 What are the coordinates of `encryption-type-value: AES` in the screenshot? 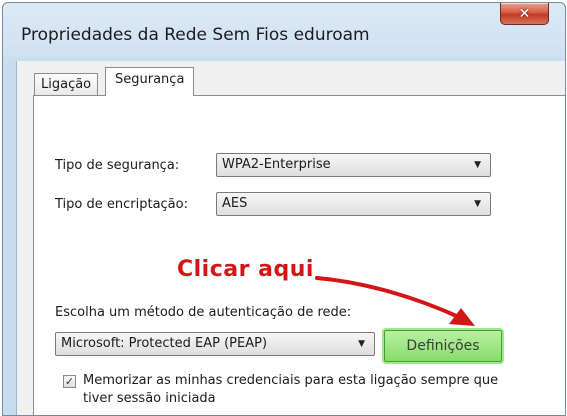 It's located at (235, 203).